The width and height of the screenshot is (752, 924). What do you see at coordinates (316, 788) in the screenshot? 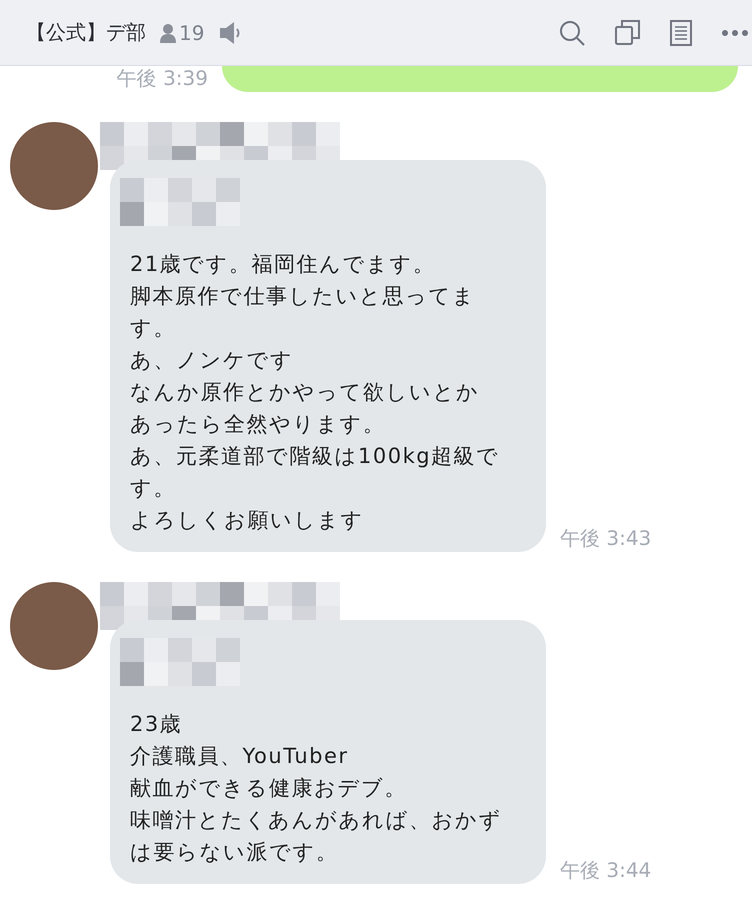
I see `message-text: 23歳 介護職員、YouTuber 献血ができる健康おデブ。 味噌汁とたくあんがあれば、おかず は要らない派です。` at bounding box center [316, 788].